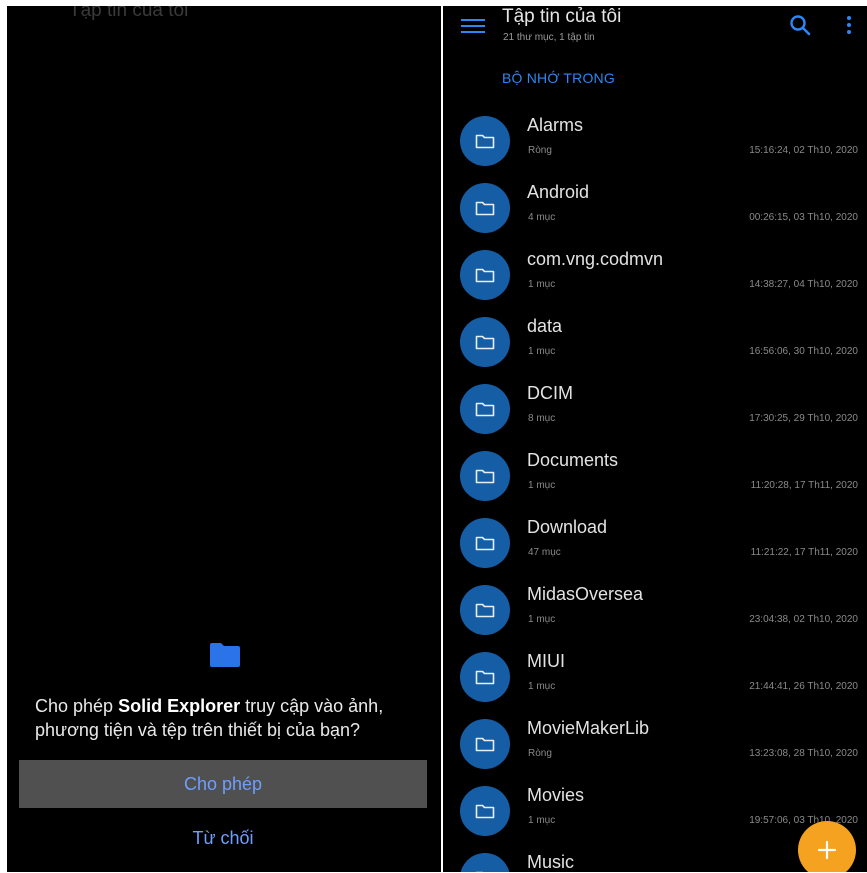  What do you see at coordinates (827, 850) in the screenshot?
I see `plus-icon` at bounding box center [827, 850].